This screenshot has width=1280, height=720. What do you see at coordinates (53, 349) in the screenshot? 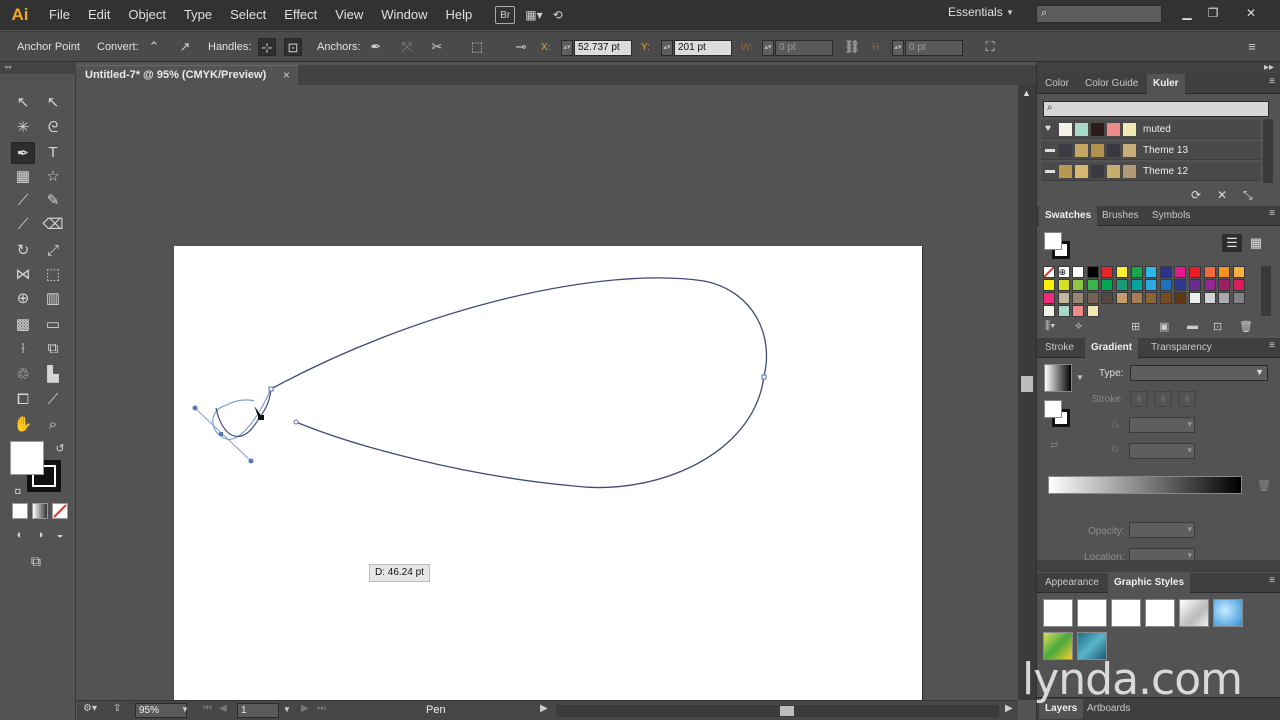
I see `blend-tool-icon: ⧉` at bounding box center [53, 349].